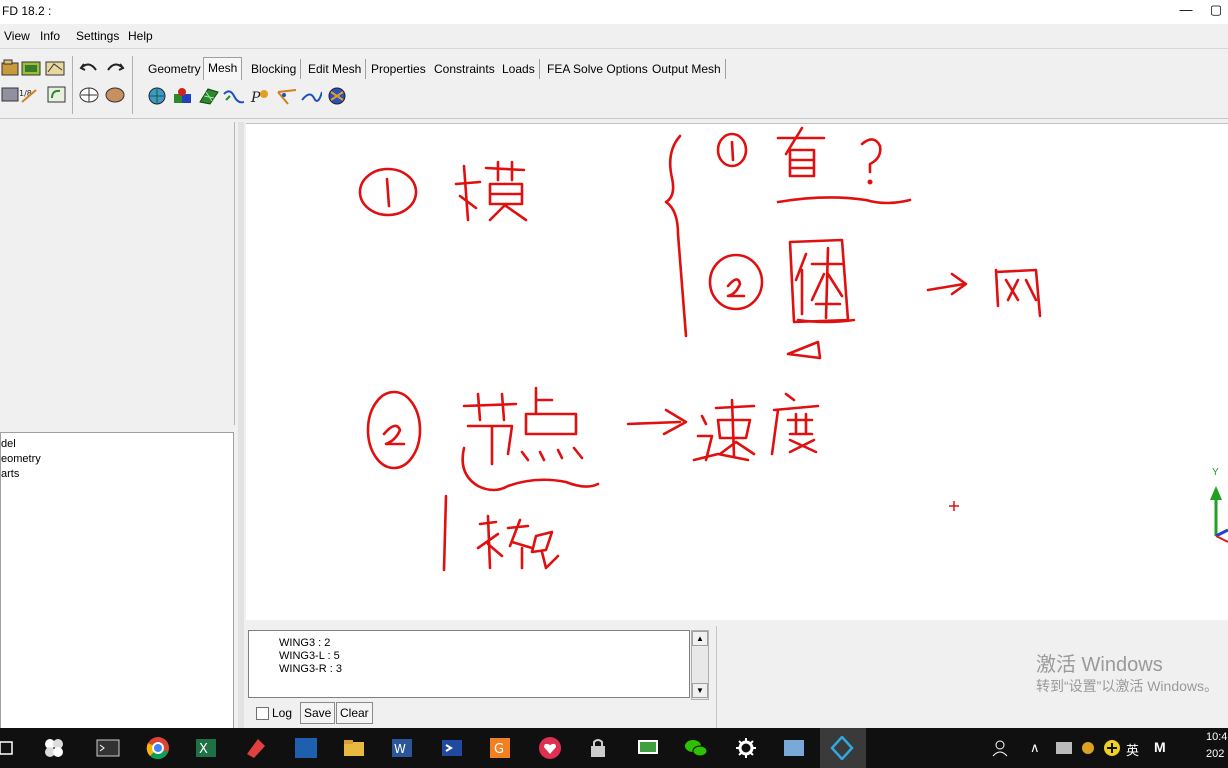  What do you see at coordinates (519, 69) in the screenshot?
I see `tab-loads: Loads` at bounding box center [519, 69].